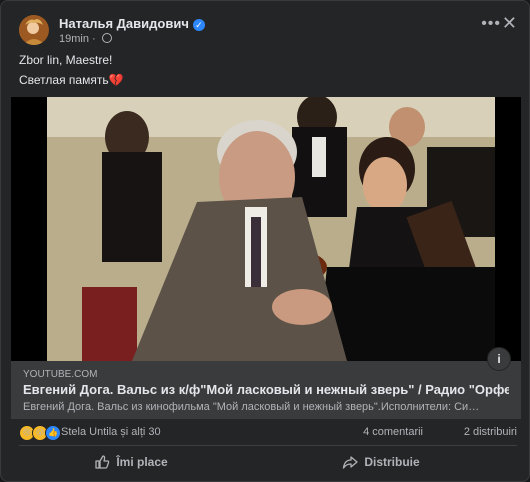  Describe the element at coordinates (350, 462) in the screenshot. I see `share-arrow-icon` at that location.